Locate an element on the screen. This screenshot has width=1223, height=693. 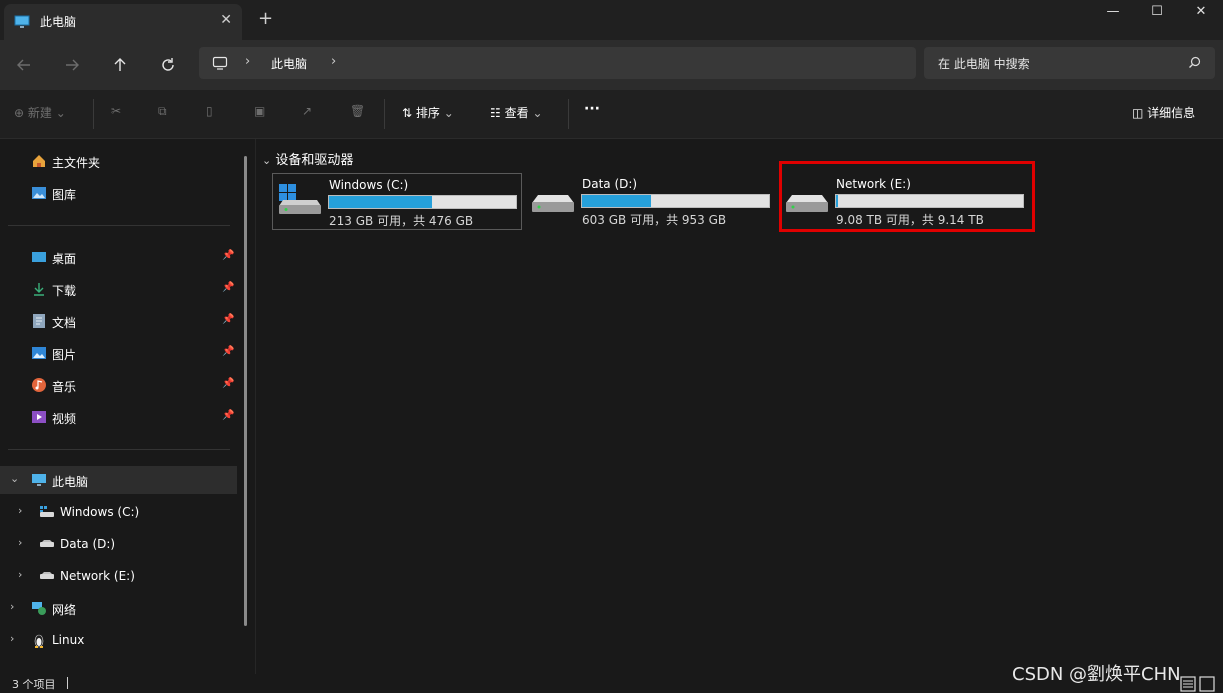
sidebar-label: 桌面 is located at coordinates (64, 259).